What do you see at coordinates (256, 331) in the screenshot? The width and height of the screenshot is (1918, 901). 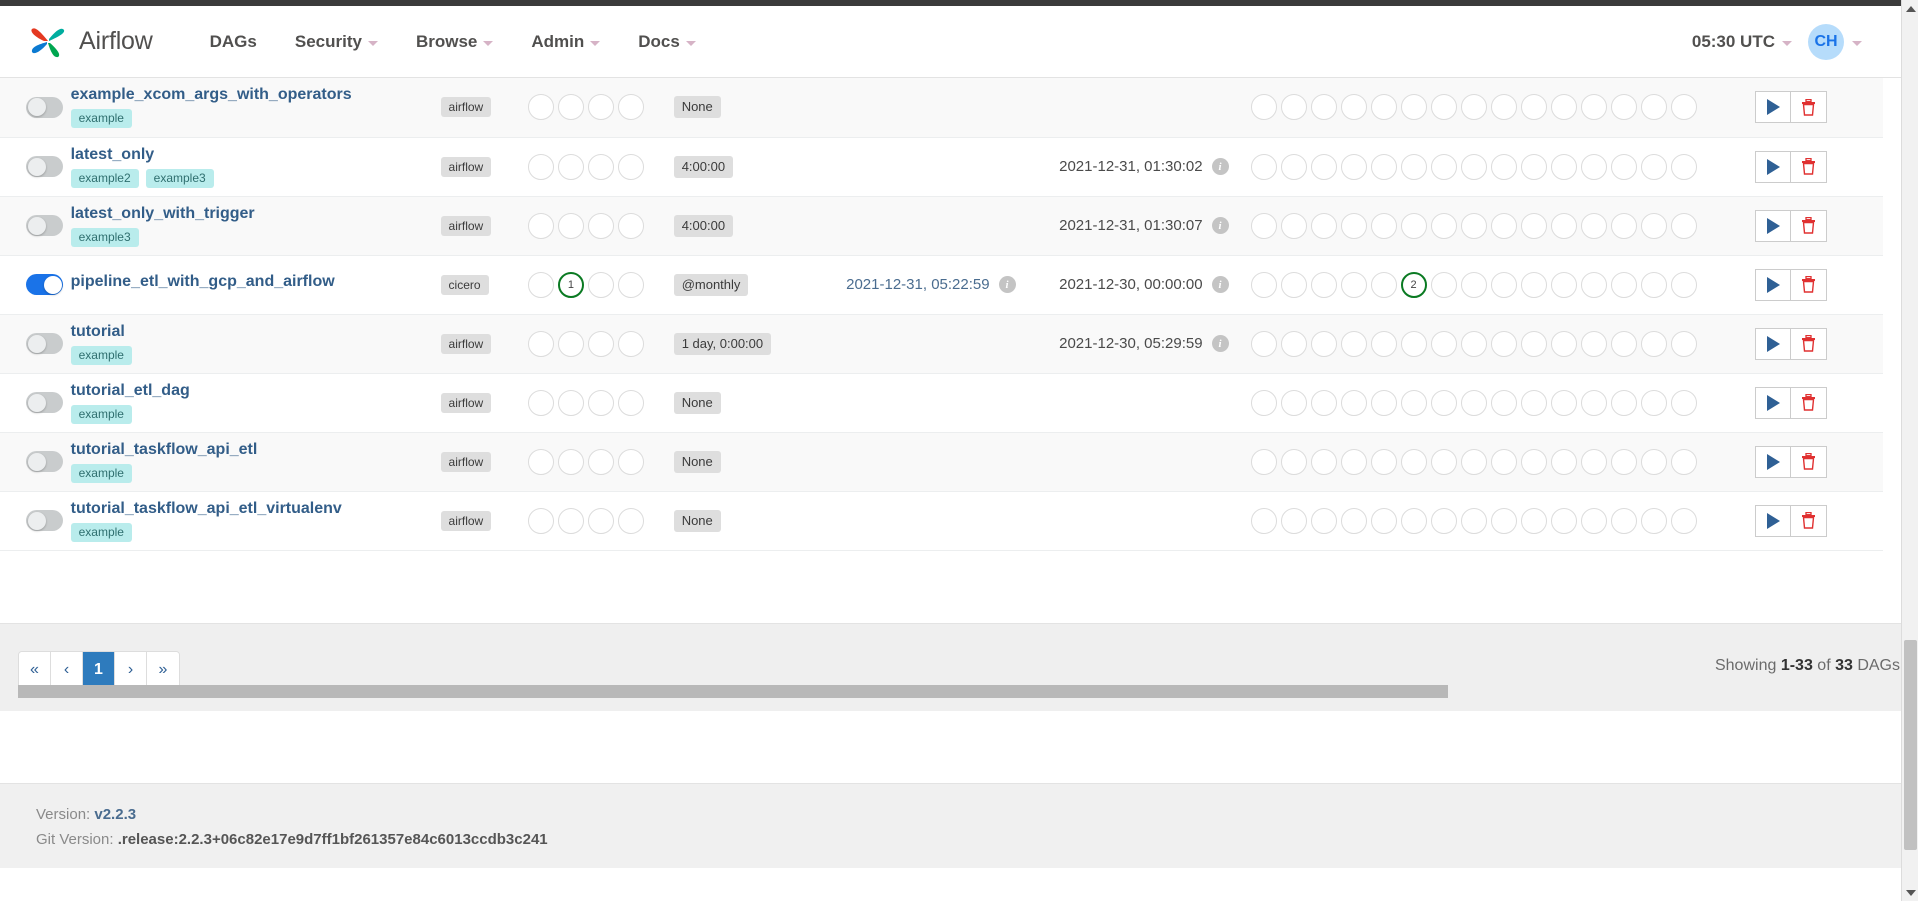 I see `dag-name-link: tutorial` at bounding box center [256, 331].